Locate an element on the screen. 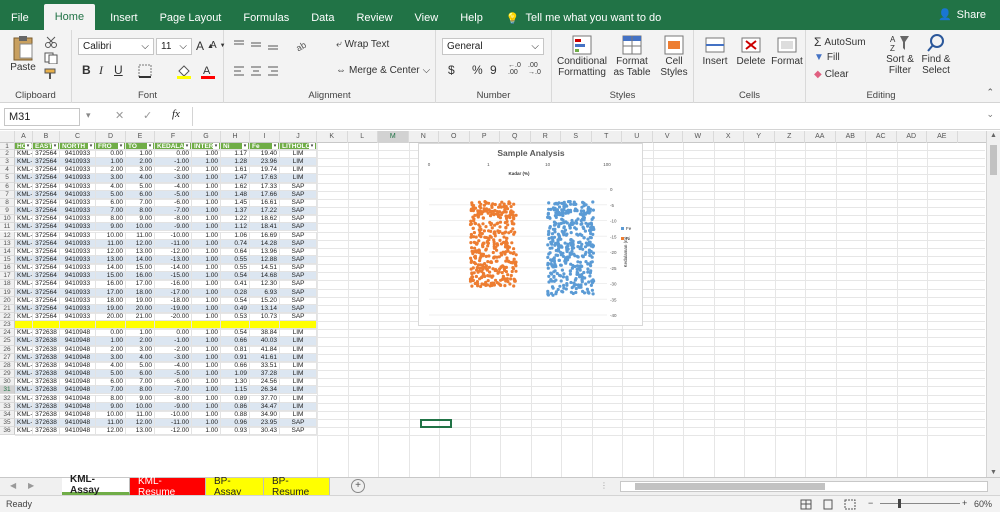 The width and height of the screenshot is (1000, 512). table-cell: 41.61 is located at coordinates (265, 357).